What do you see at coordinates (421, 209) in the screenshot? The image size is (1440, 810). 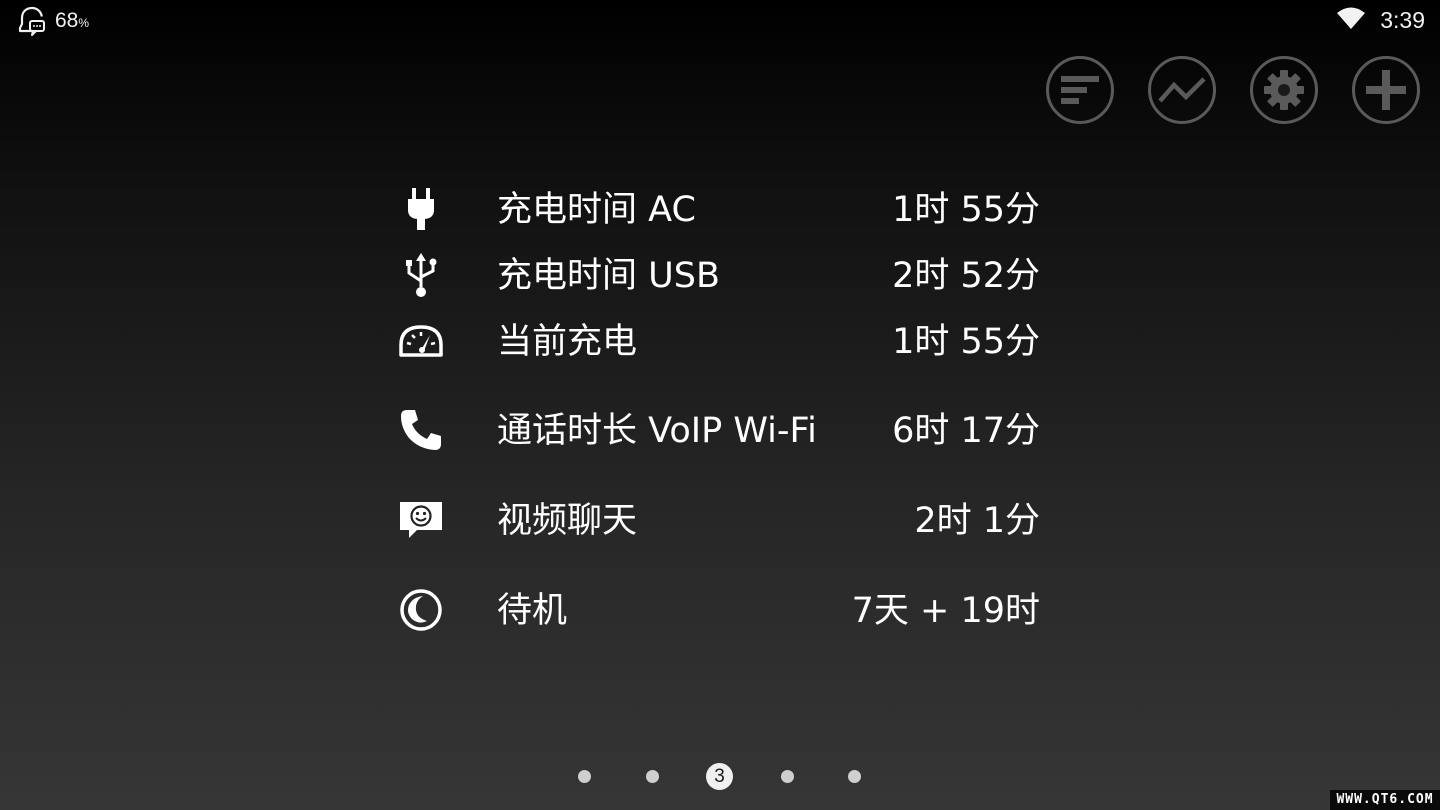 I see `plug-icon` at bounding box center [421, 209].